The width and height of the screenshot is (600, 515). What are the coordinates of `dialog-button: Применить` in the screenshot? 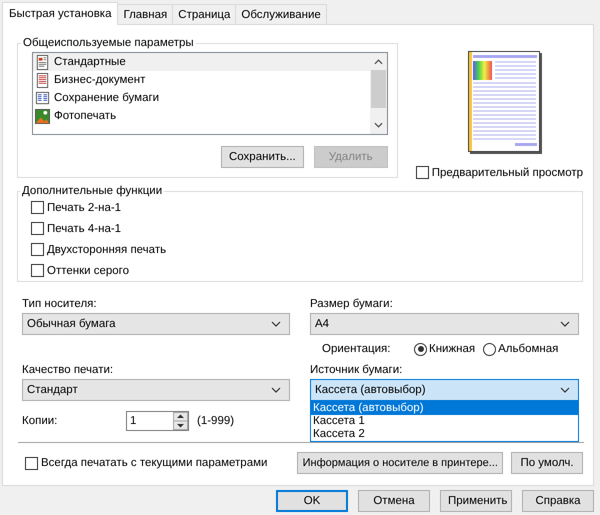 It's located at (476, 501).